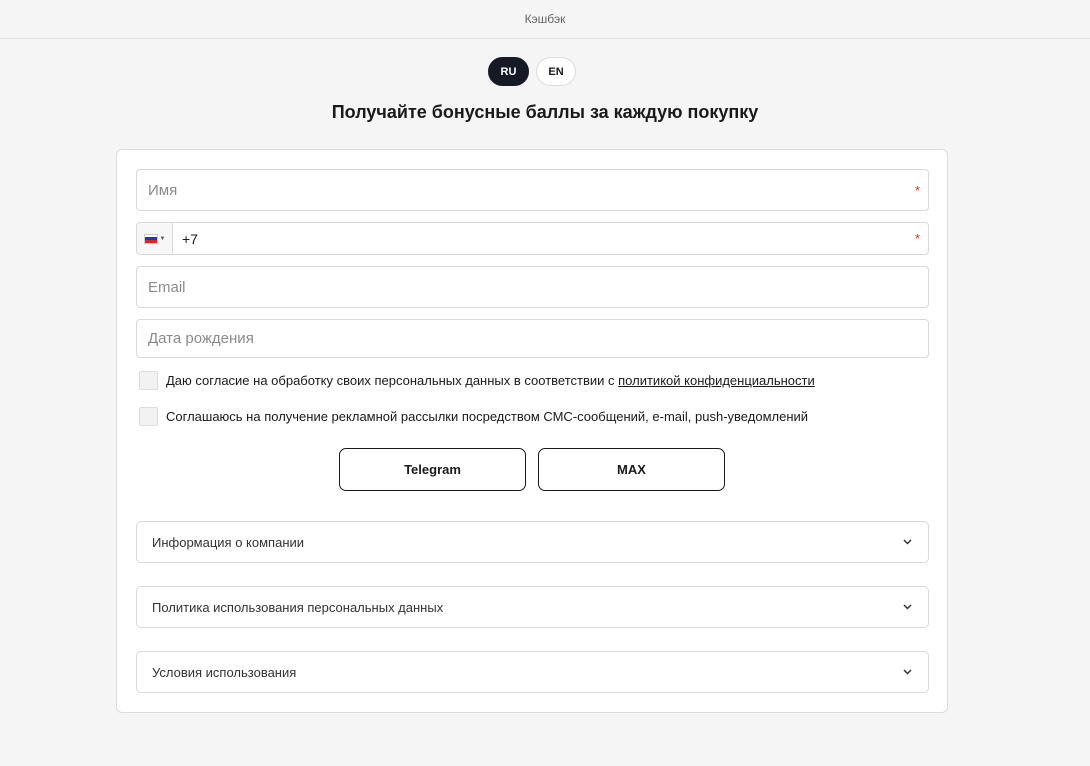  Describe the element at coordinates (508, 71) in the screenshot. I see `lang-ru-button: RU` at that location.